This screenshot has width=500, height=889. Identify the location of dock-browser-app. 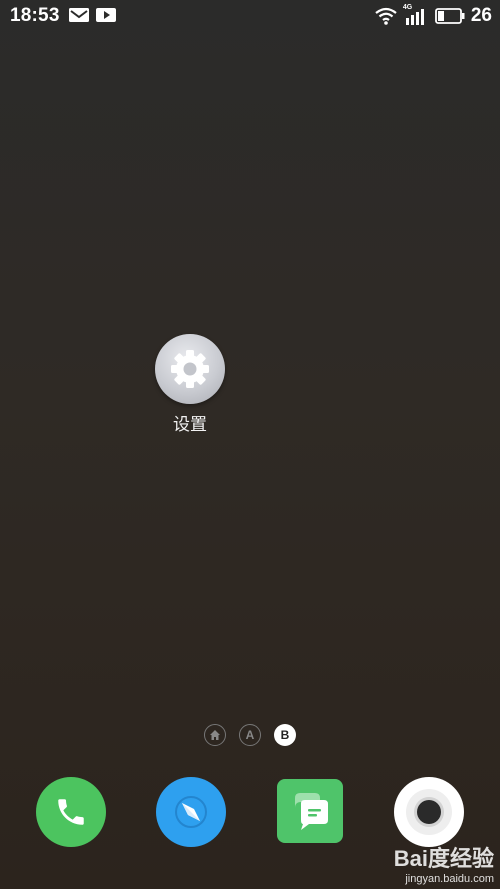
(191, 812).